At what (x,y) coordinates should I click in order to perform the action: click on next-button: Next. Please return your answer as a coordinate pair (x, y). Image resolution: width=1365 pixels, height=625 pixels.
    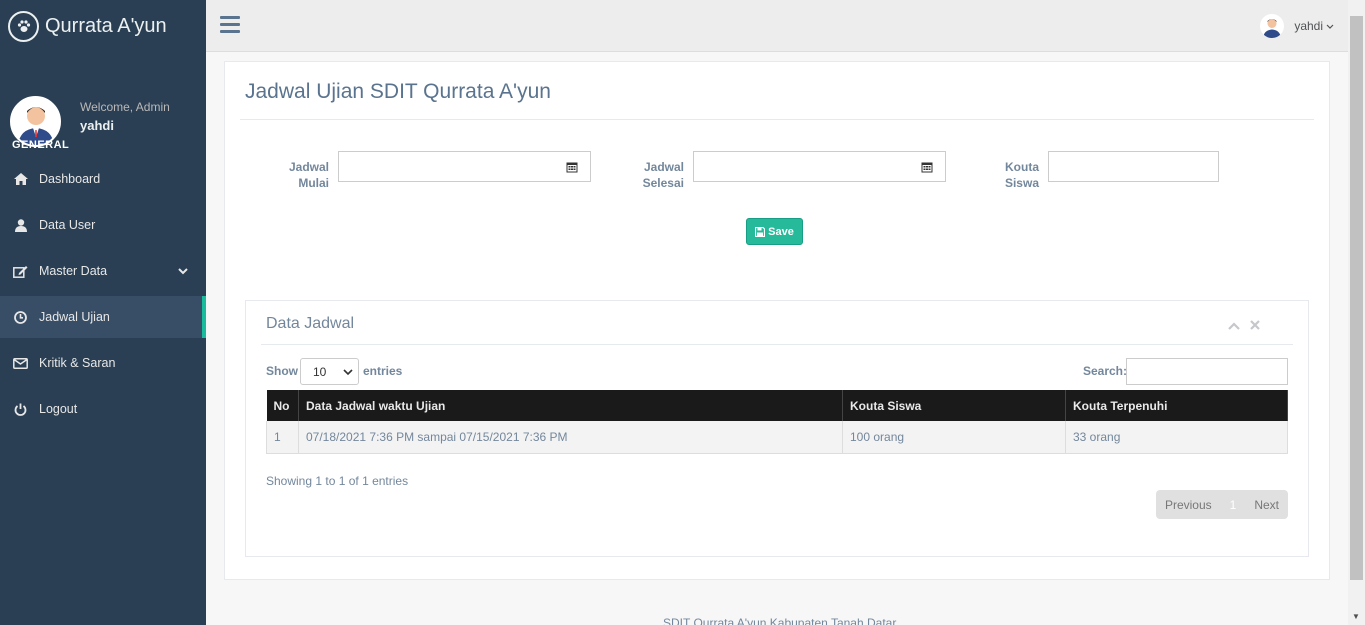
    Looking at the image, I should click on (1266, 504).